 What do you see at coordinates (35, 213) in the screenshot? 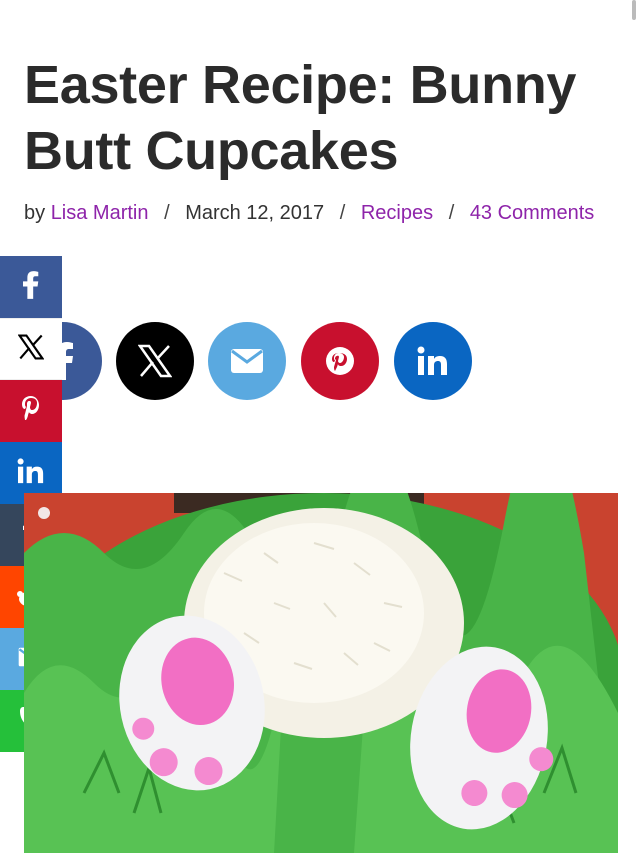
I see `by-label: by` at bounding box center [35, 213].